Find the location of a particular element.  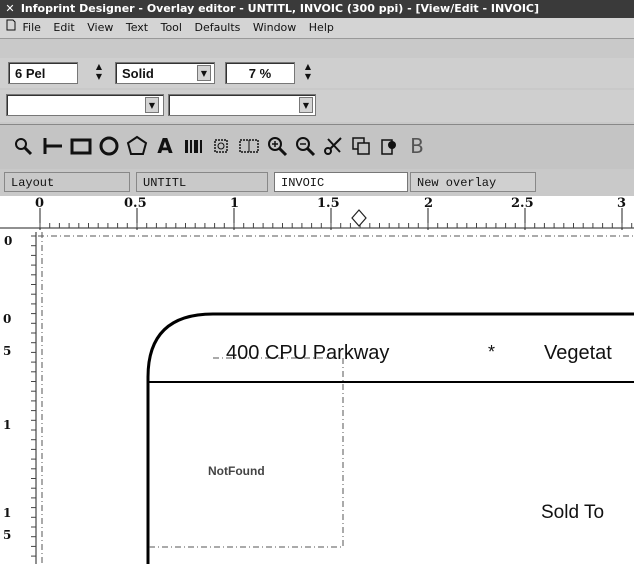

sold-to-label: Sold To is located at coordinates (572, 513).